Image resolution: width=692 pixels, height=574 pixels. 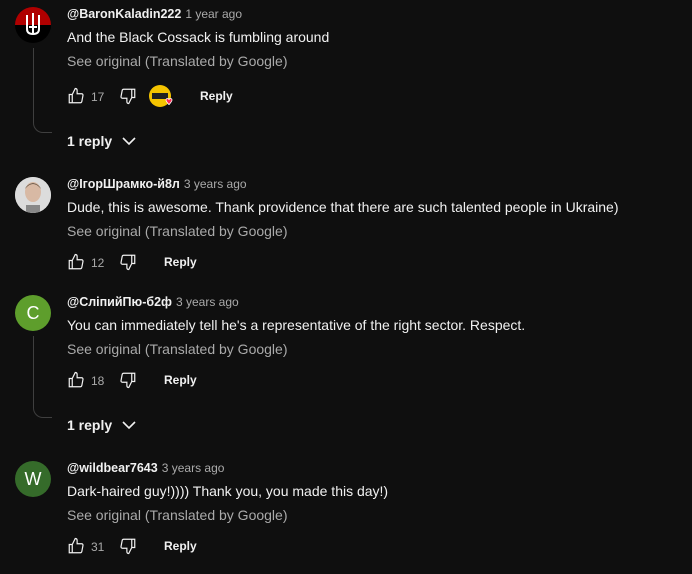 What do you see at coordinates (123, 184) in the screenshot?
I see `comment-author: @ІгорШрамко-й8л` at bounding box center [123, 184].